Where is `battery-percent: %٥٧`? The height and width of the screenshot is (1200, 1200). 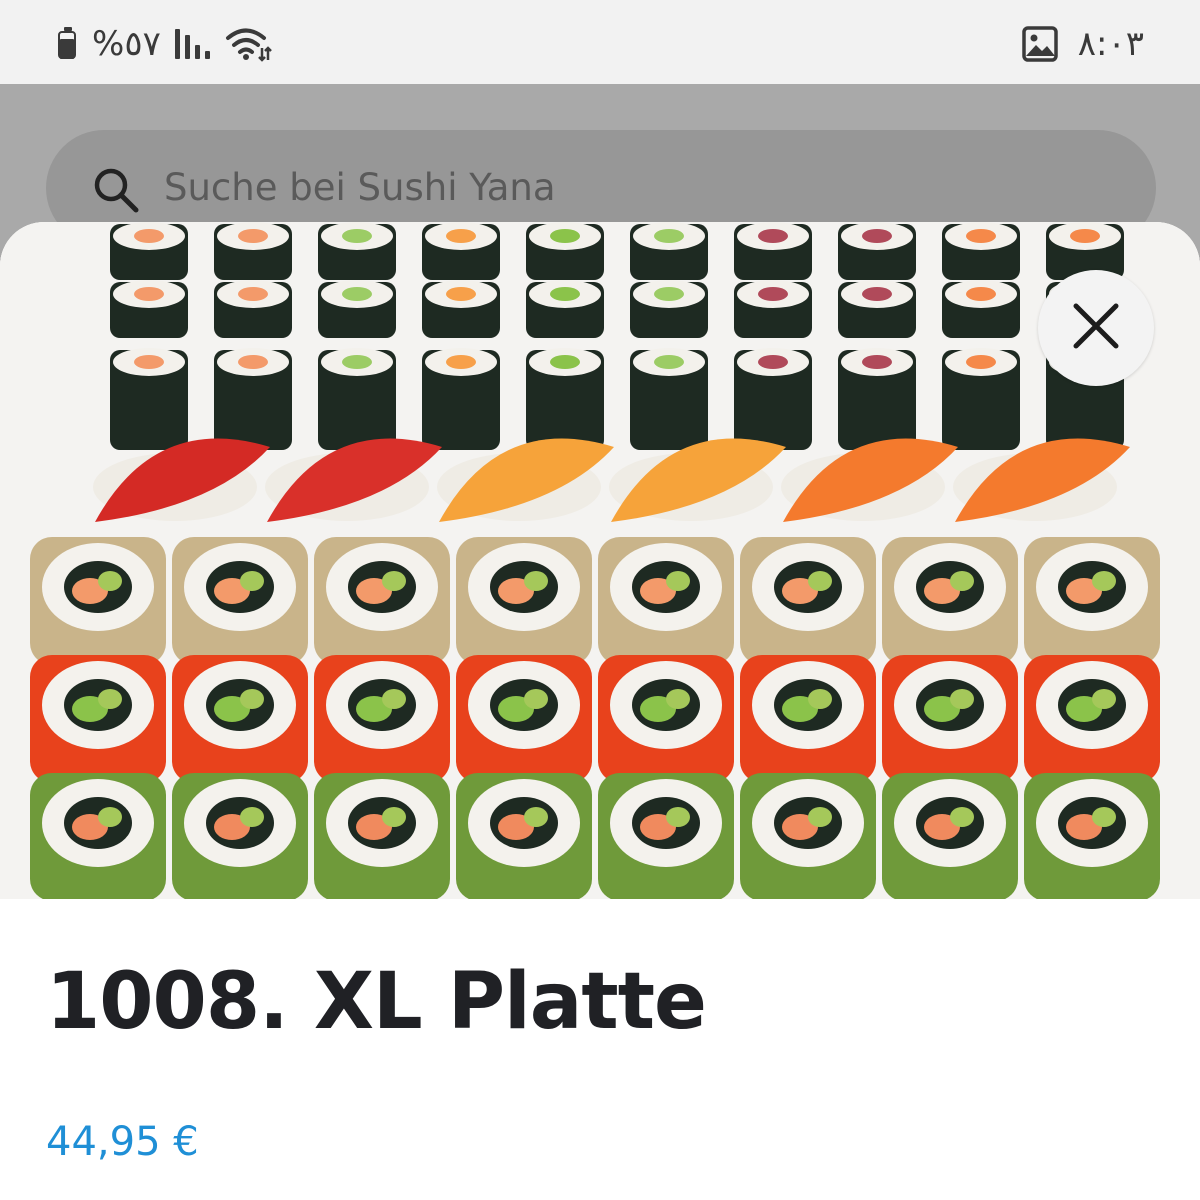
battery-percent: %٥٧ is located at coordinates (126, 44).